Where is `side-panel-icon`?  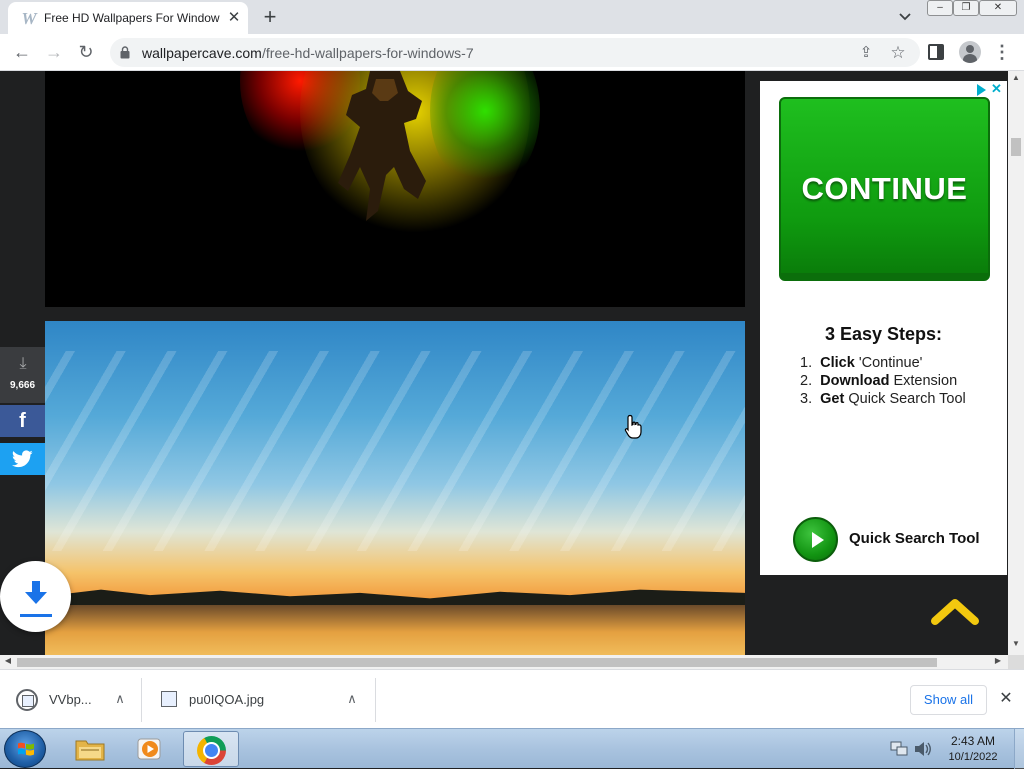
side-panel-icon is located at coordinates (936, 52).